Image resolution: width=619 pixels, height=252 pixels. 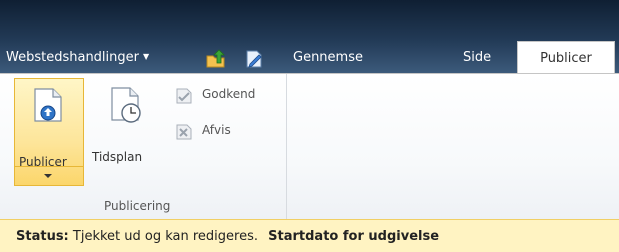 What do you see at coordinates (566, 57) in the screenshot?
I see `tab-publicer: Publicer` at bounding box center [566, 57].